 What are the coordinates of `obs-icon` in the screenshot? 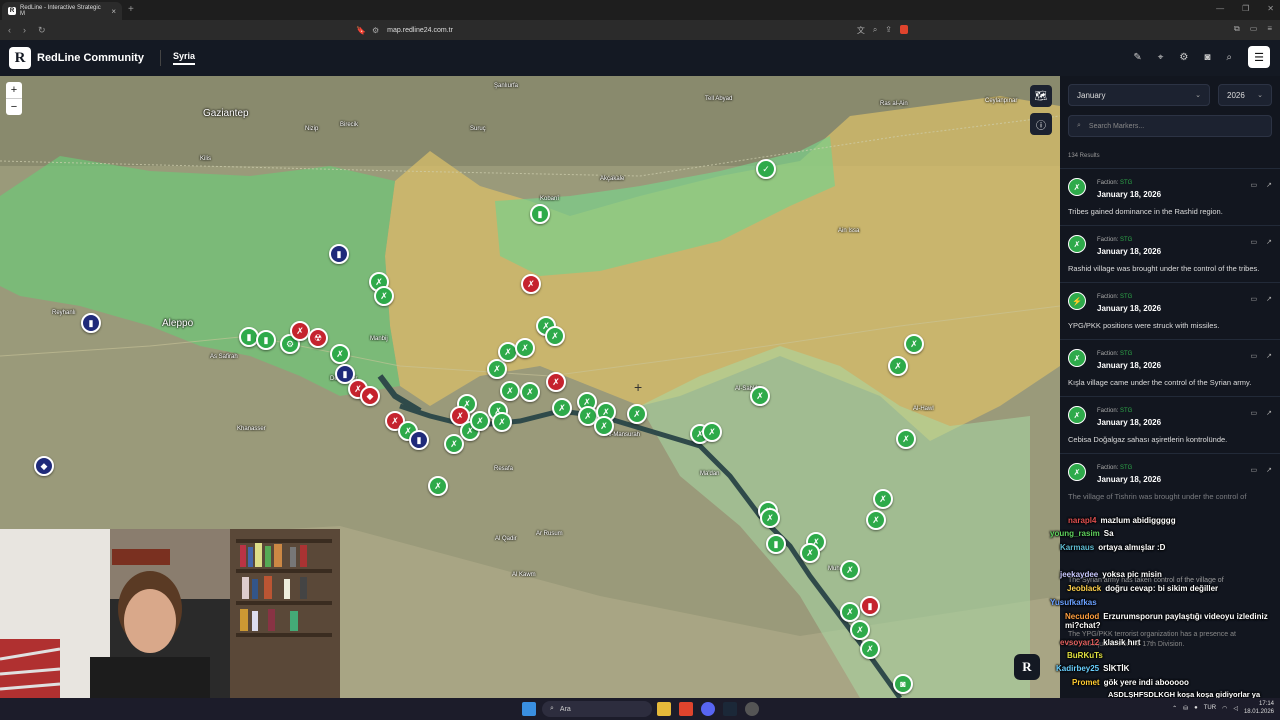 It's located at (752, 709).